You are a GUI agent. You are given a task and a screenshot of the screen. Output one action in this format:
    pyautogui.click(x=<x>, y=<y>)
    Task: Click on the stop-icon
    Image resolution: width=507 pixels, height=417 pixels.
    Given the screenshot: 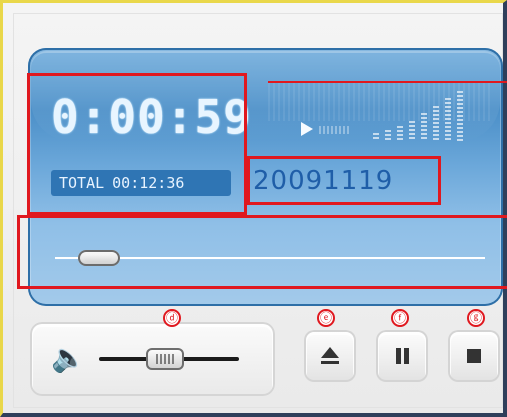 What is the action you would take?
    pyautogui.click(x=474, y=356)
    